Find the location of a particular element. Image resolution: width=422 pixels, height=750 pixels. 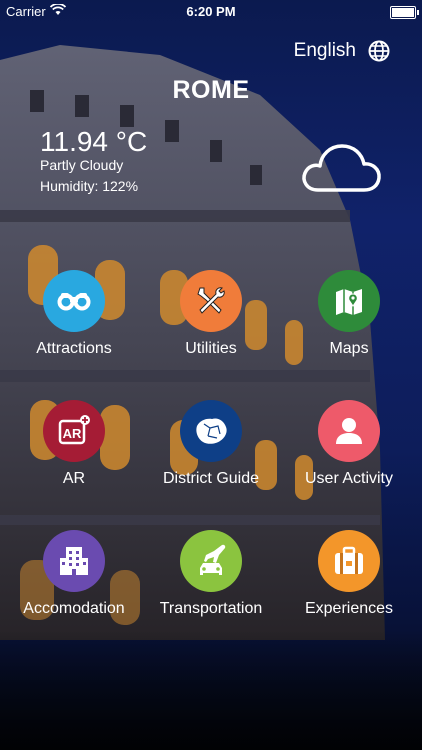

menu-item-ar: AR AR is located at coordinates (74, 444).